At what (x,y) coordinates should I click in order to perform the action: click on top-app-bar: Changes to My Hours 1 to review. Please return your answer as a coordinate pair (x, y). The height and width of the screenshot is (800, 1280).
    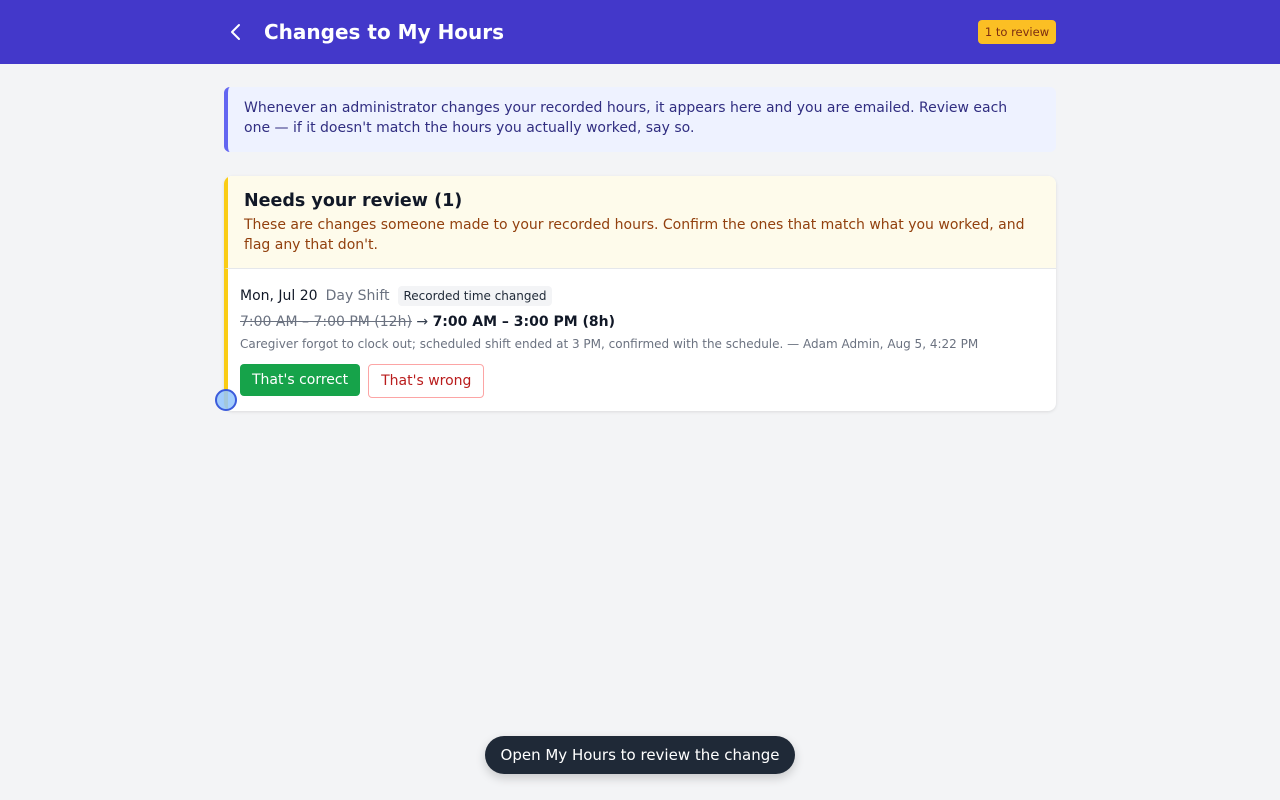
    Looking at the image, I should click on (640, 32).